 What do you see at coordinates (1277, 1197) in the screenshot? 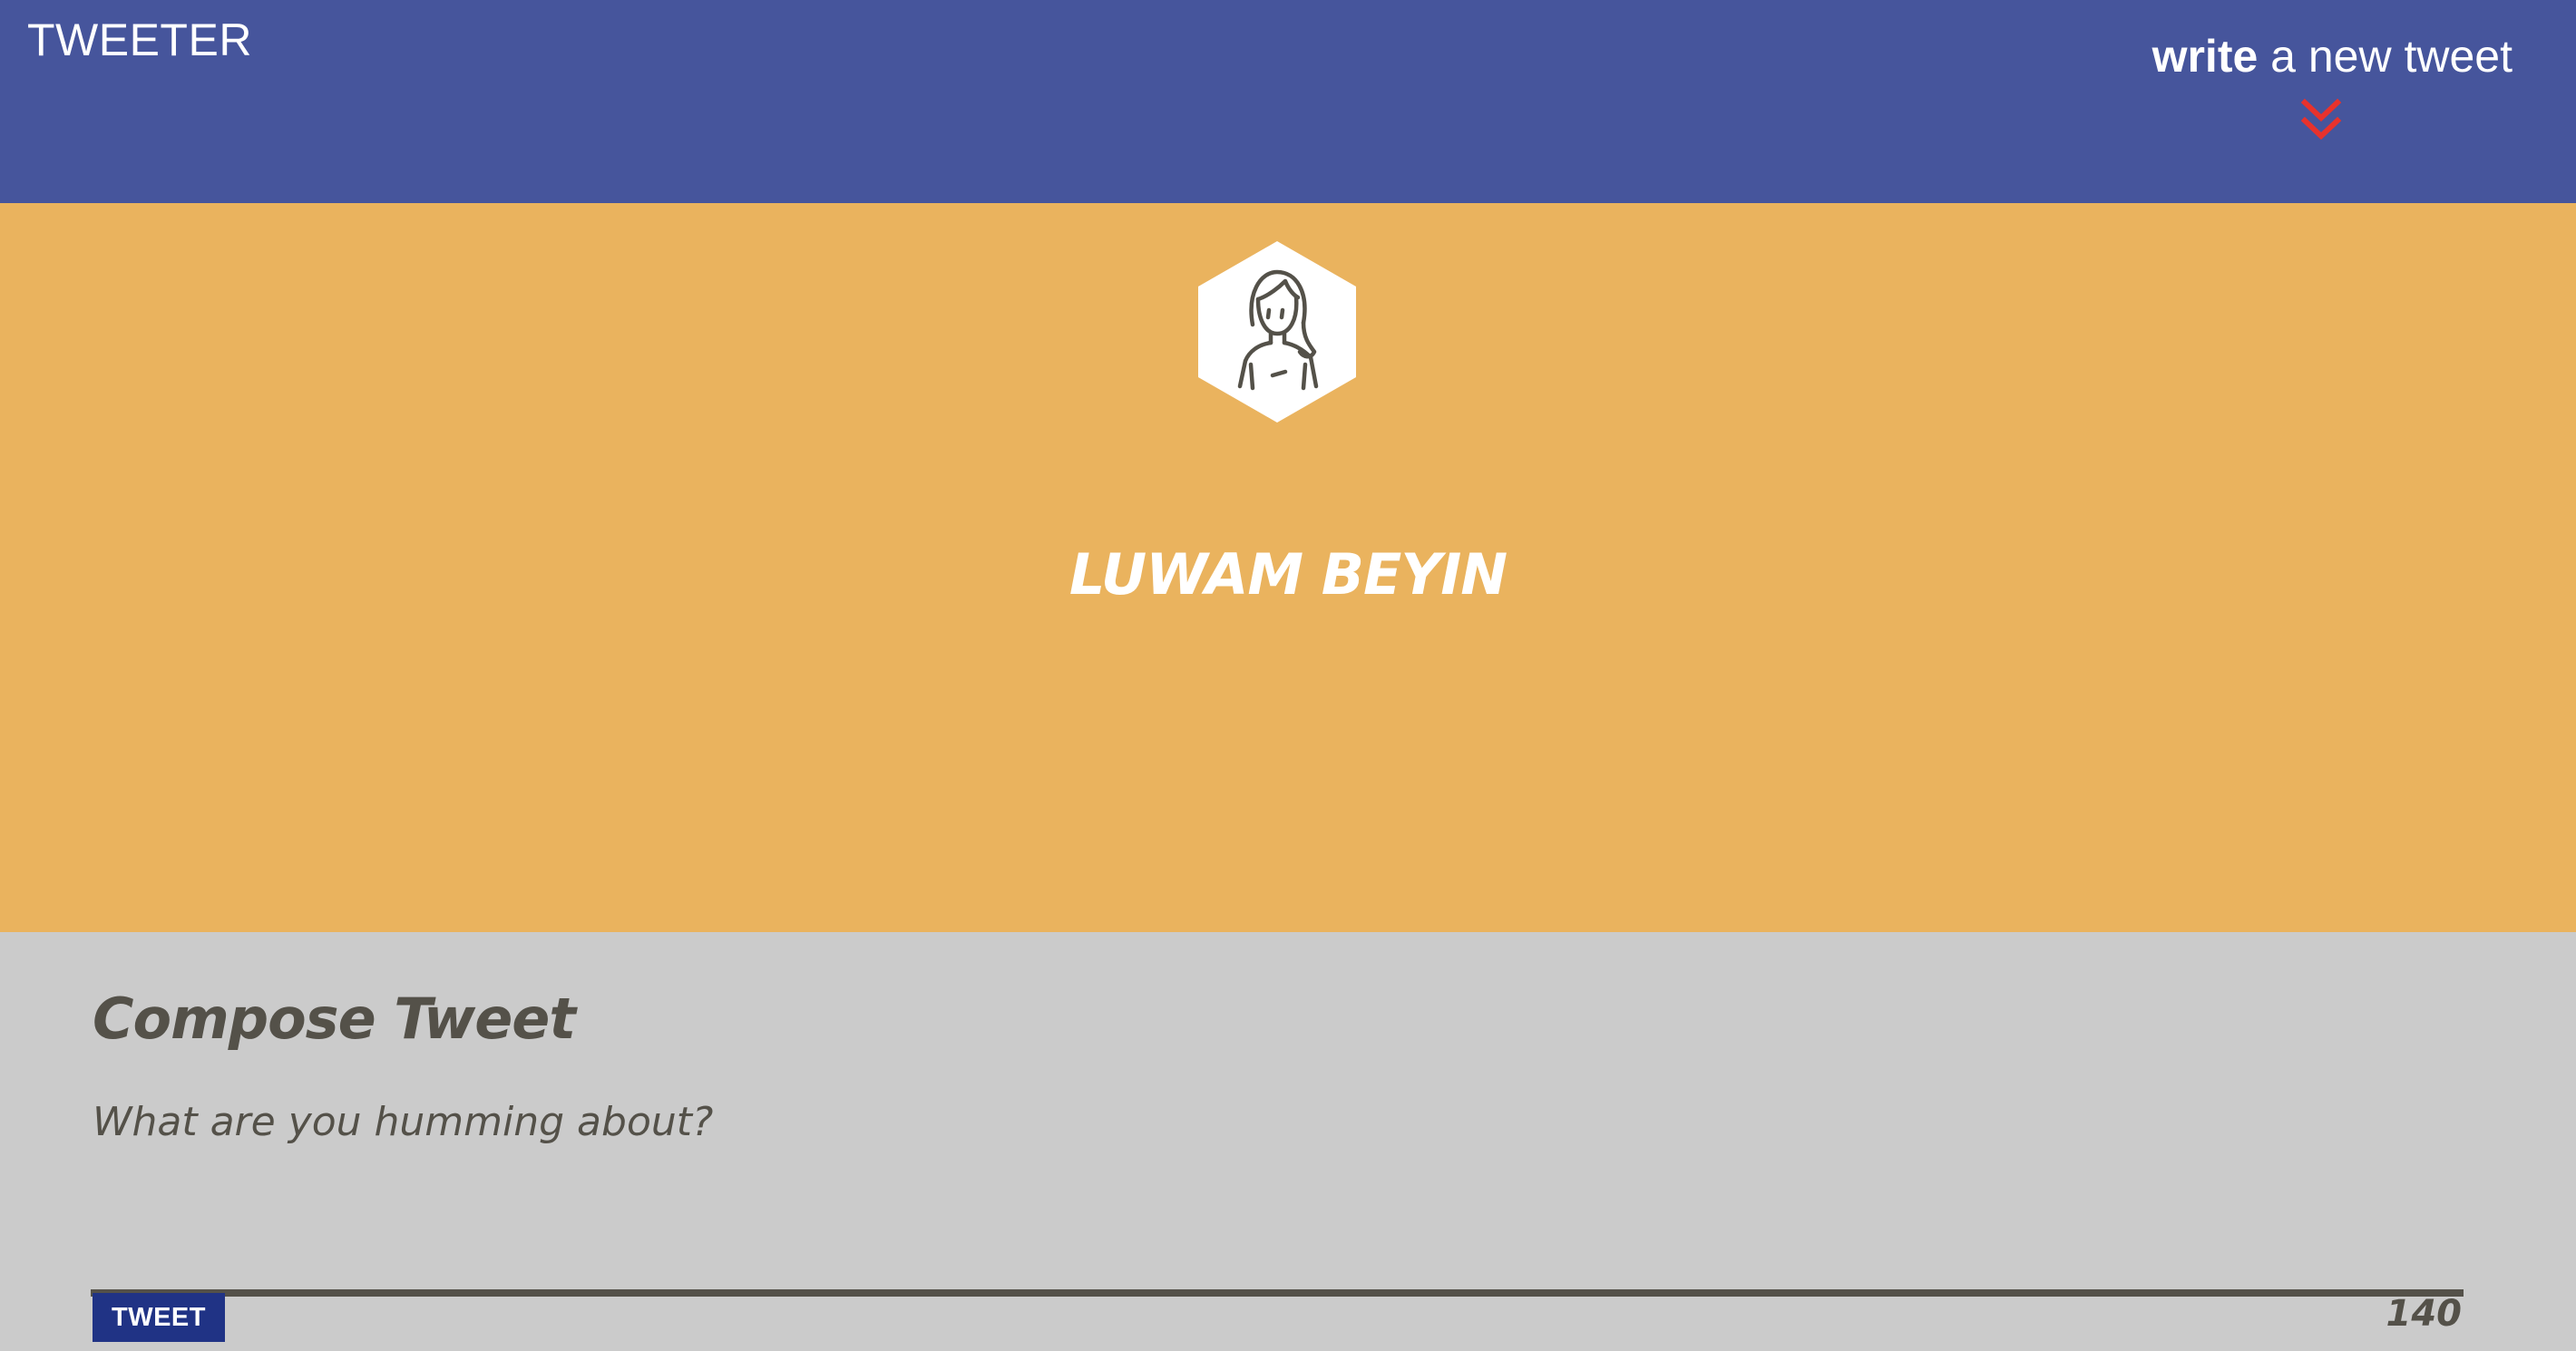
I see `tweet-input` at bounding box center [1277, 1197].